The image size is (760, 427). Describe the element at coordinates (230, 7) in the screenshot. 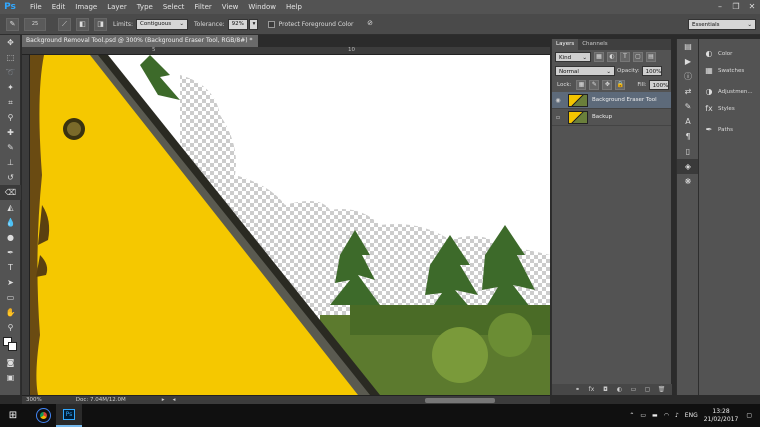

I see `menu-view: View` at that location.